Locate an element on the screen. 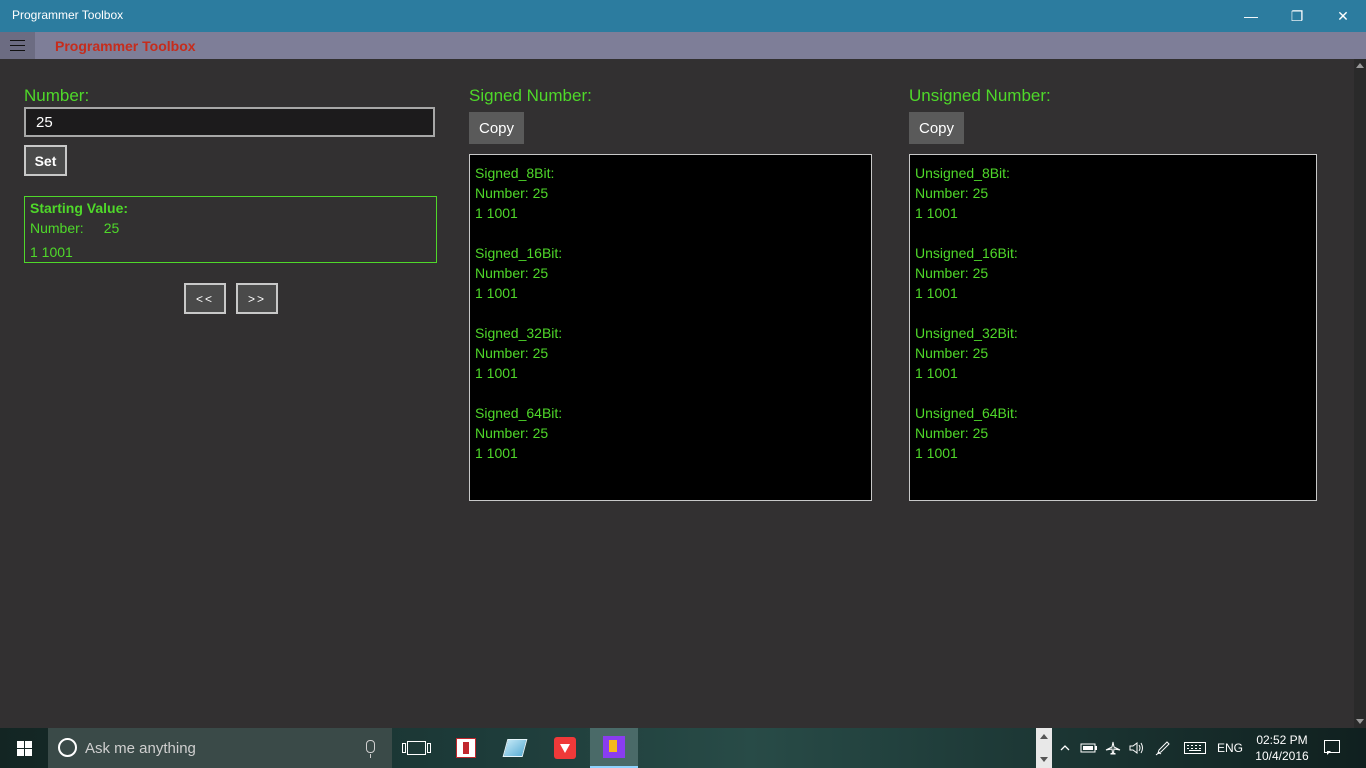 This screenshot has width=1366, height=768. programmer-toolbox-icon is located at coordinates (614, 747).